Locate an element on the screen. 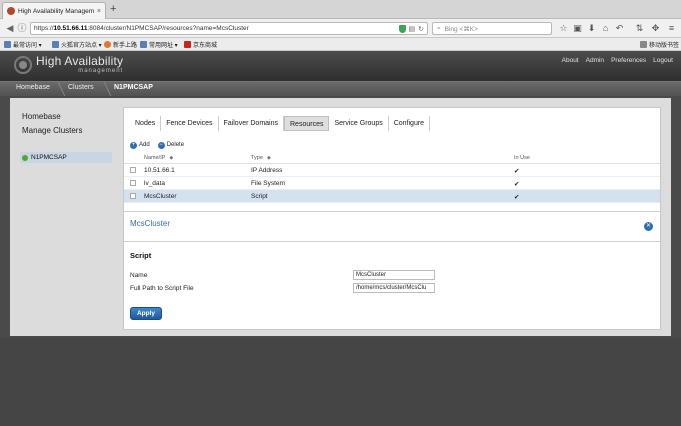 The height and width of the screenshot is (426, 681). undo-icon: ↶ is located at coordinates (619, 28).